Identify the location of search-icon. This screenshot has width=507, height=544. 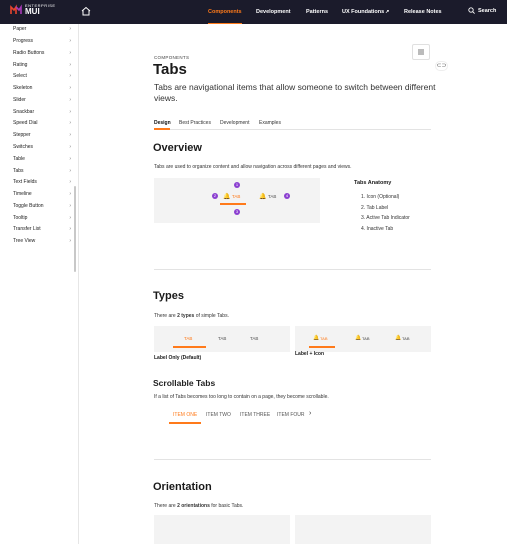
(471, 10).